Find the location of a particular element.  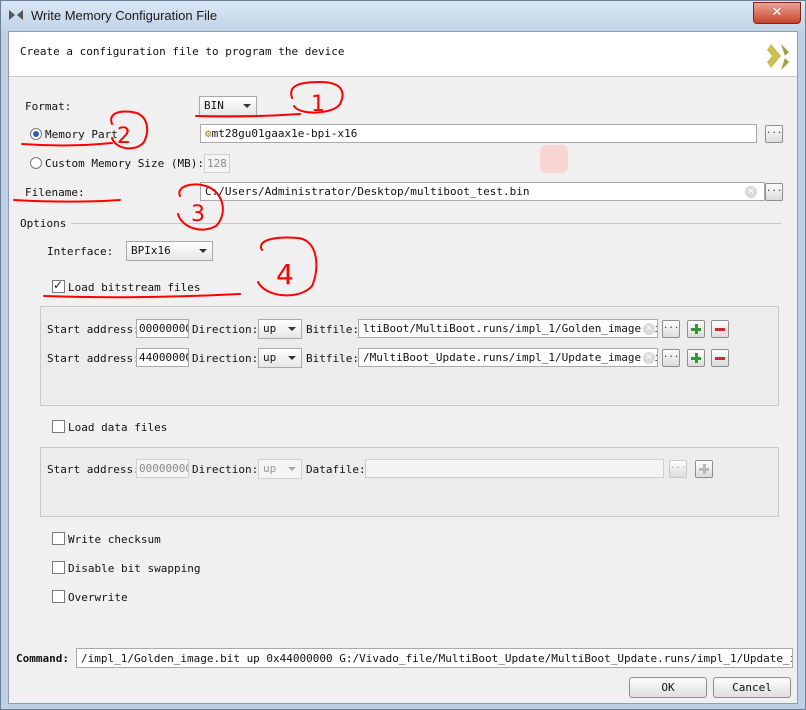

clear-filename-icon: ✕ is located at coordinates (751, 192).